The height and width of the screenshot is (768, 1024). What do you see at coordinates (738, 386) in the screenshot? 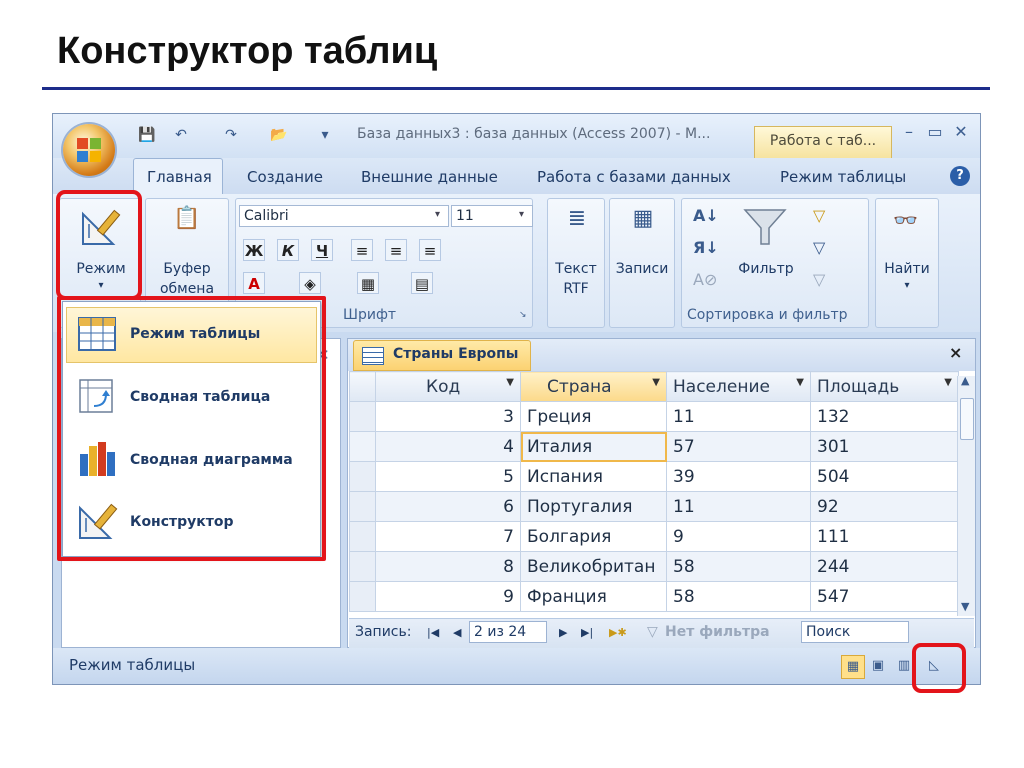
I see `column-header-population: Население ▼` at bounding box center [738, 386].